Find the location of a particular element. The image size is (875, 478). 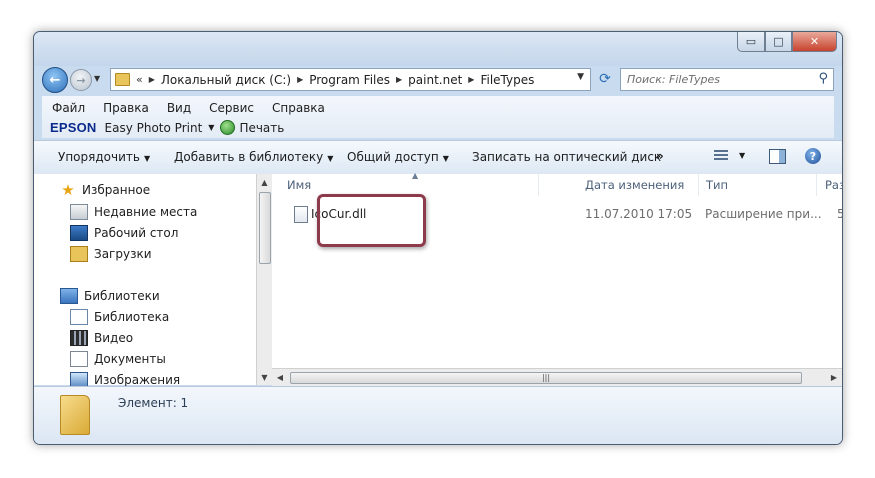

change-view-icon is located at coordinates (721, 156).